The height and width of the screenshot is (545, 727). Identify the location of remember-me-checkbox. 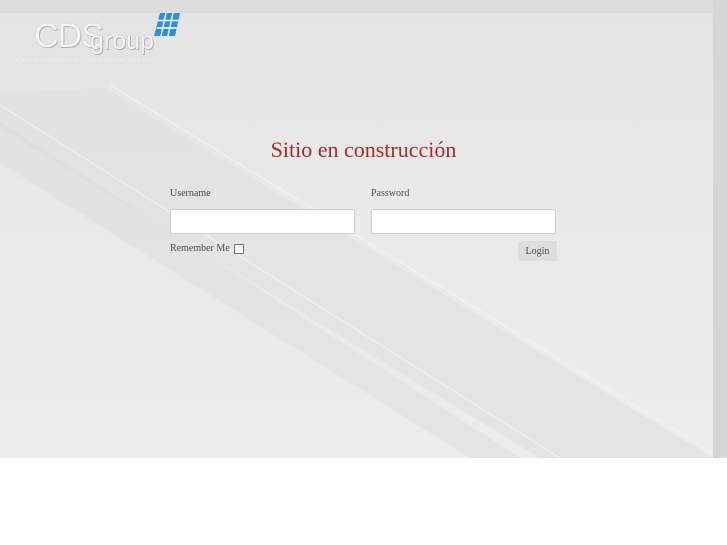
(238, 248).